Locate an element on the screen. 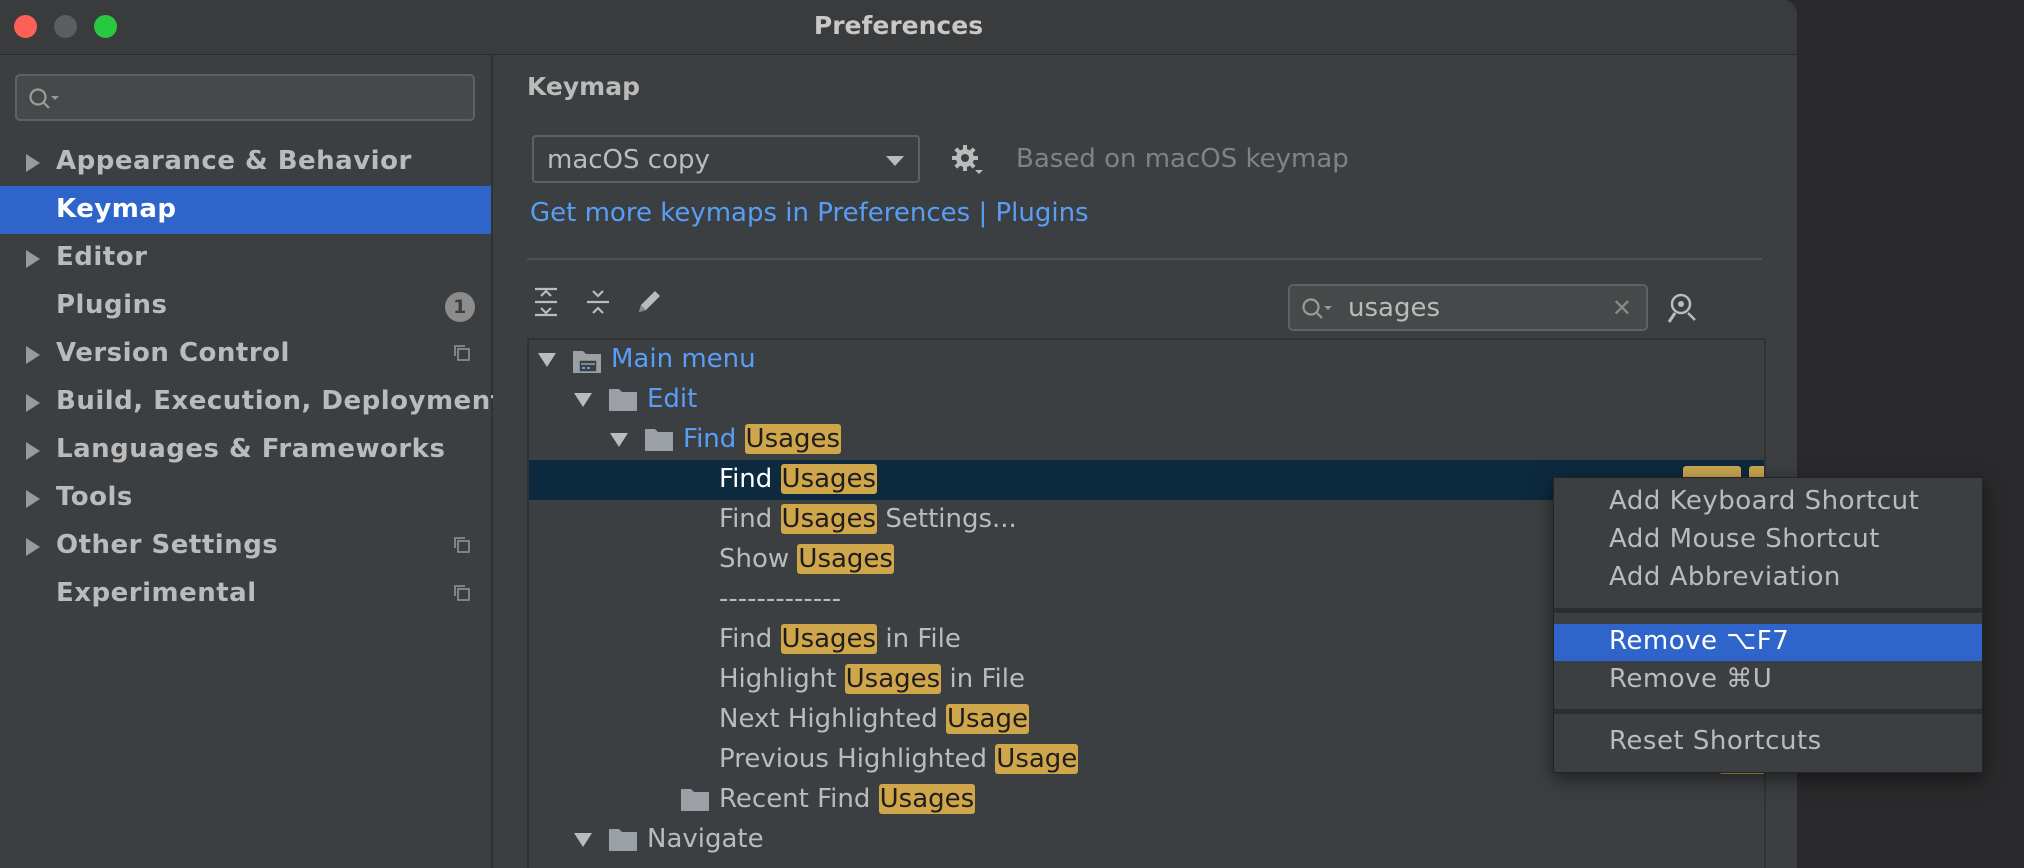 This screenshot has height=868, width=2024. expand-all-icon is located at coordinates (546, 302).